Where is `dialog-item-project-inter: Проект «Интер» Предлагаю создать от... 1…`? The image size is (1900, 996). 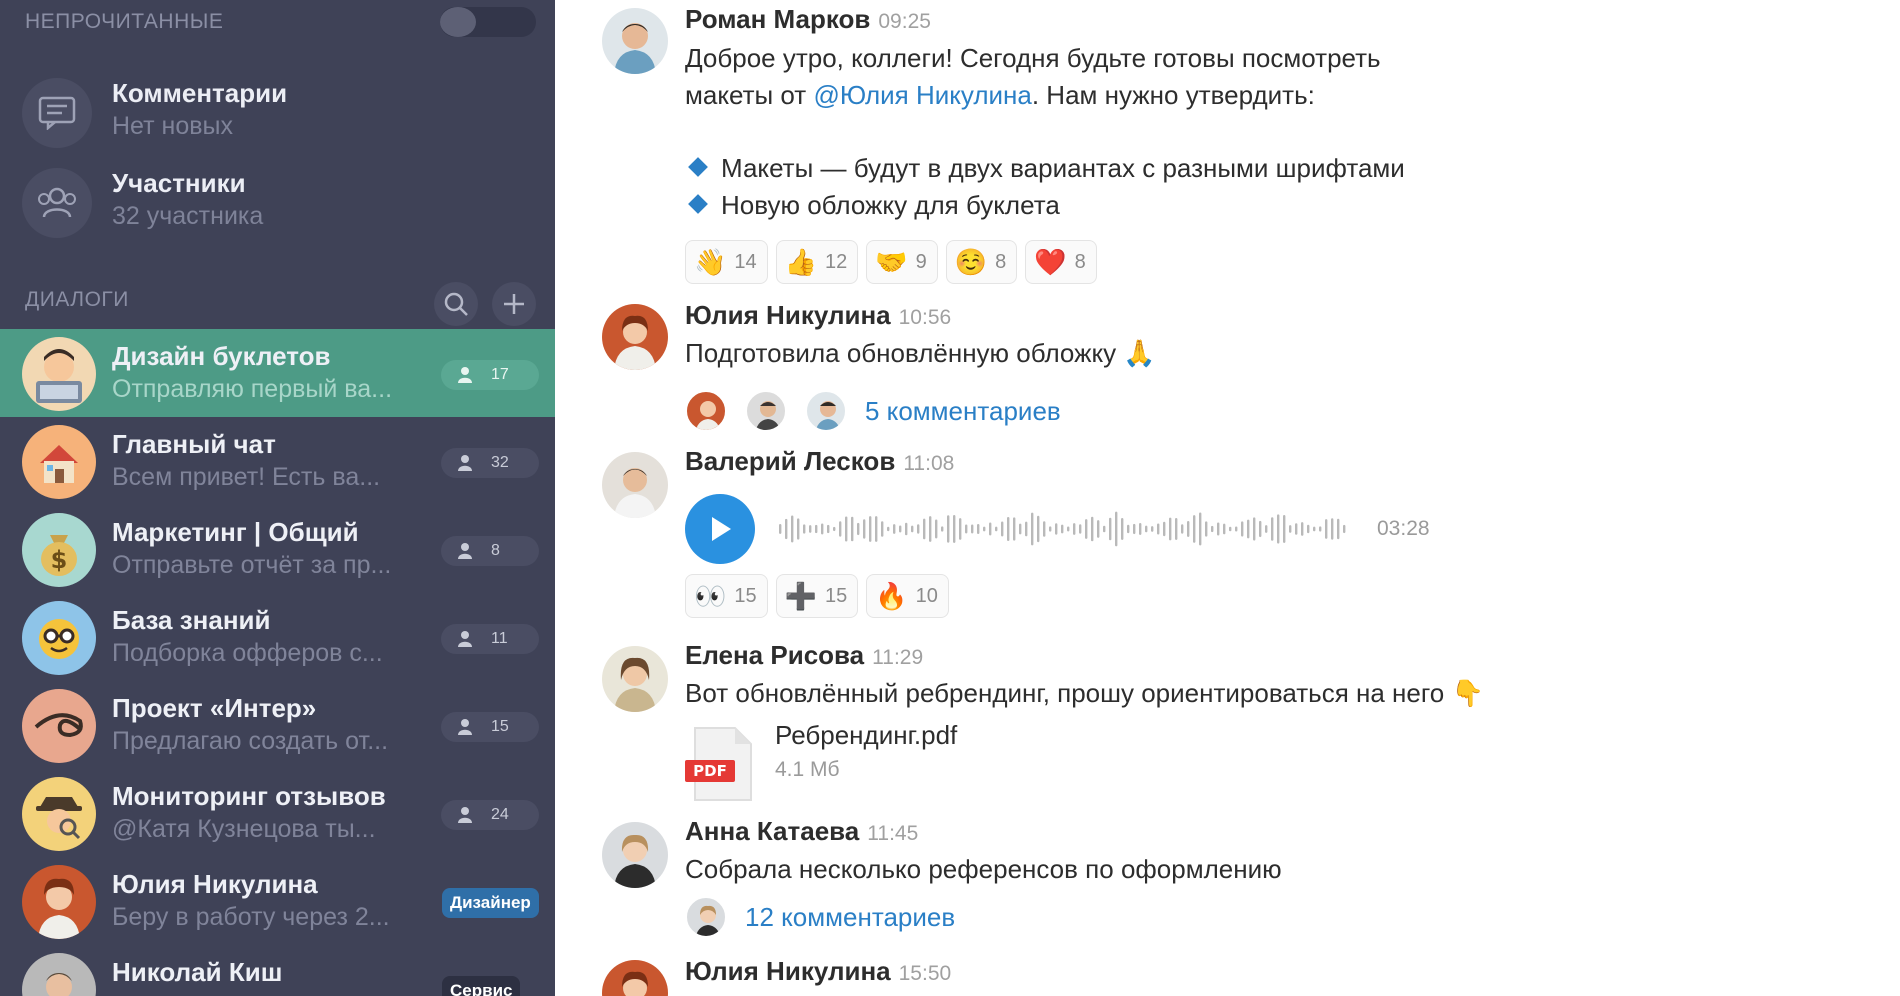
dialog-item-project-inter: Проект «Интер» Предлагаю создать от... 1… is located at coordinates (277, 725).